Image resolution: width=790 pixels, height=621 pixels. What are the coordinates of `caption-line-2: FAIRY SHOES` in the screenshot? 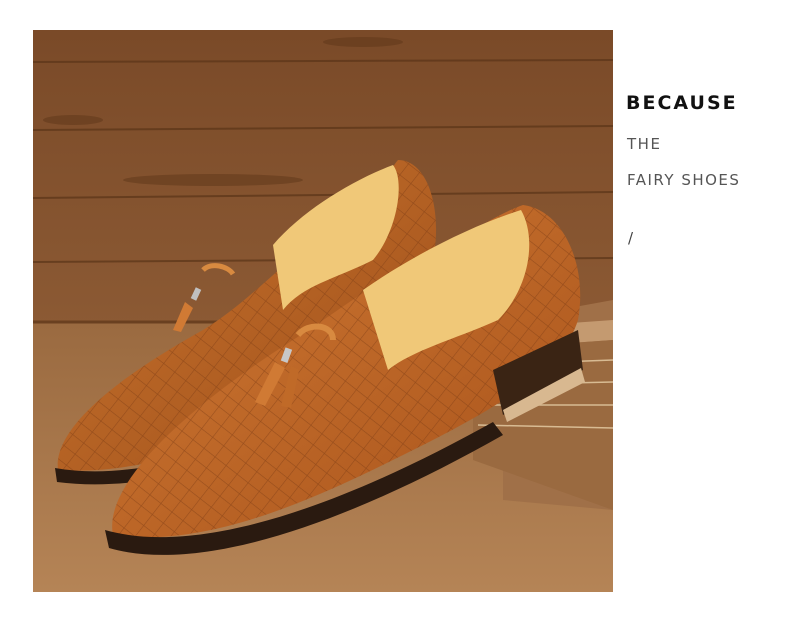 It's located at (684, 180).